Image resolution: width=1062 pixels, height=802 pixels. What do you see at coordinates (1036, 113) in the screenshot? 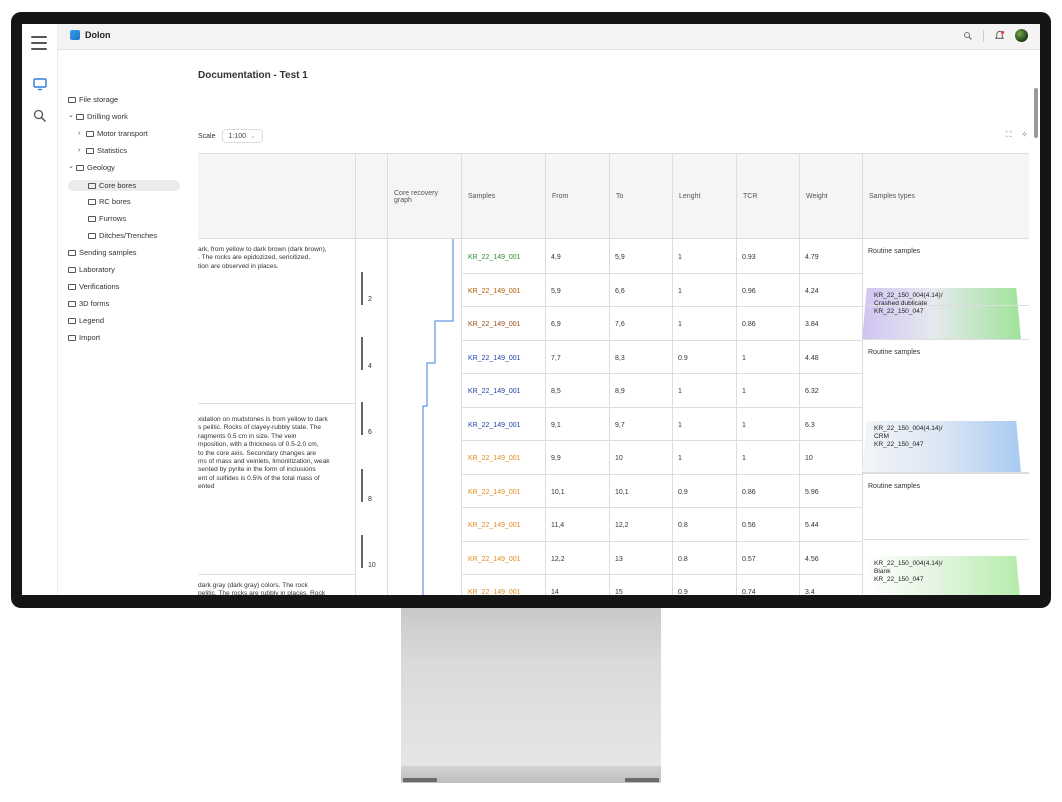
I see `scrollbar` at bounding box center [1036, 113].